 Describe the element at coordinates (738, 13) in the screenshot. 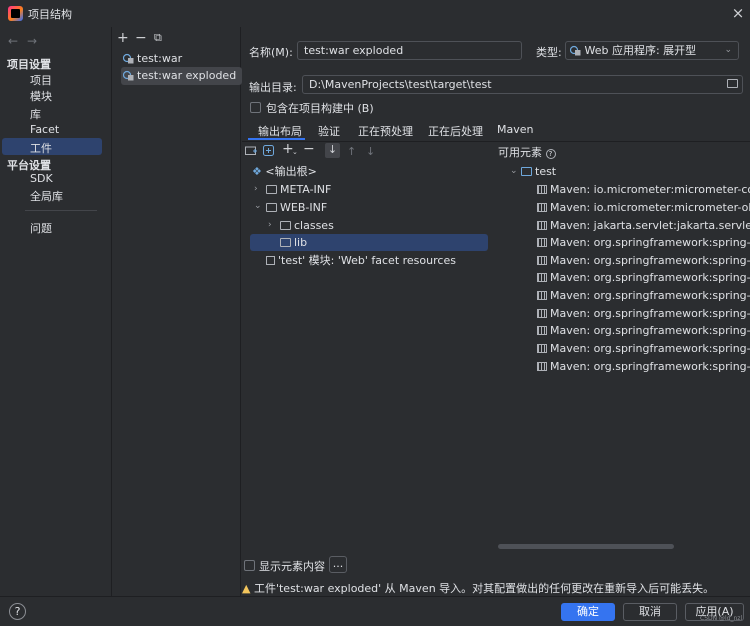

I see `close-icon: ×` at that location.